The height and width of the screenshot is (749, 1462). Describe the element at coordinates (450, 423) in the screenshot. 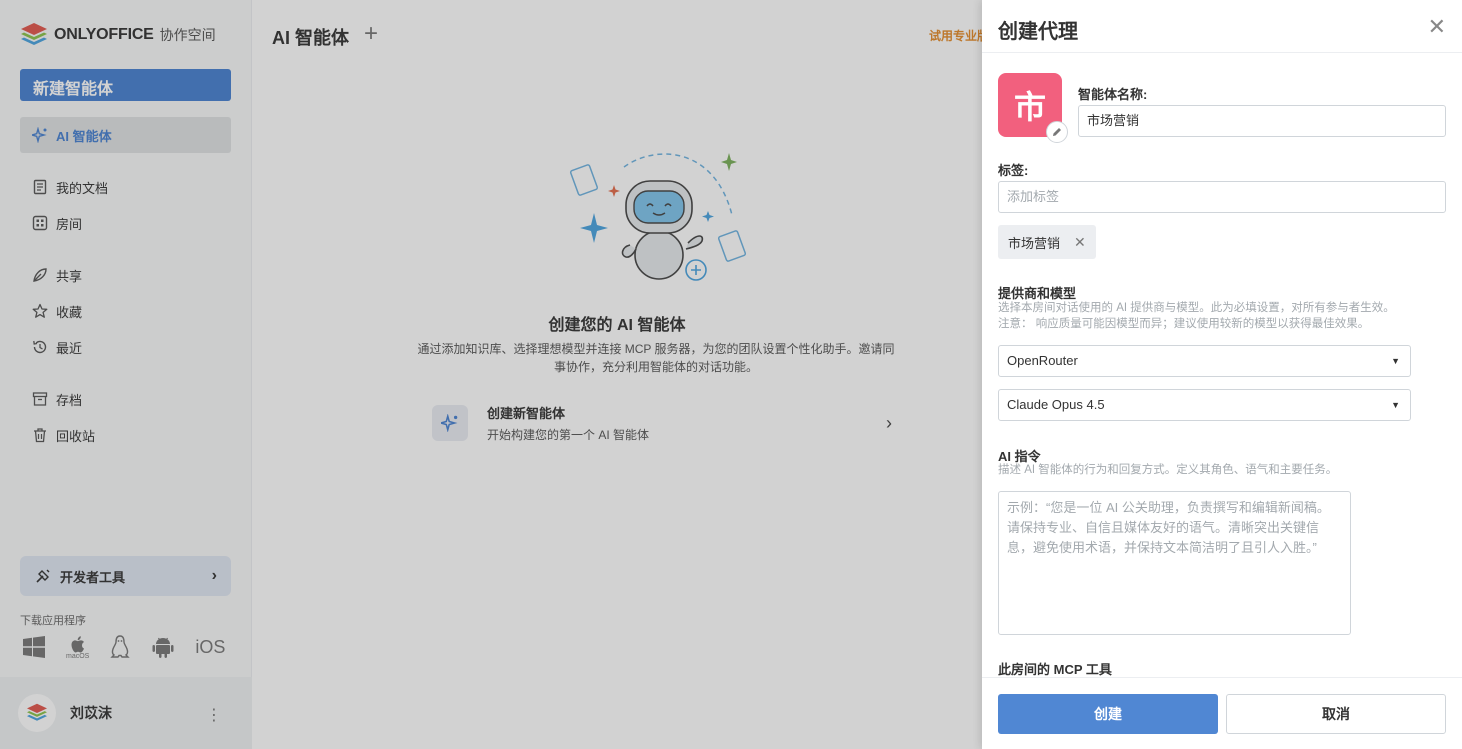

I see `create-agent-icon` at that location.